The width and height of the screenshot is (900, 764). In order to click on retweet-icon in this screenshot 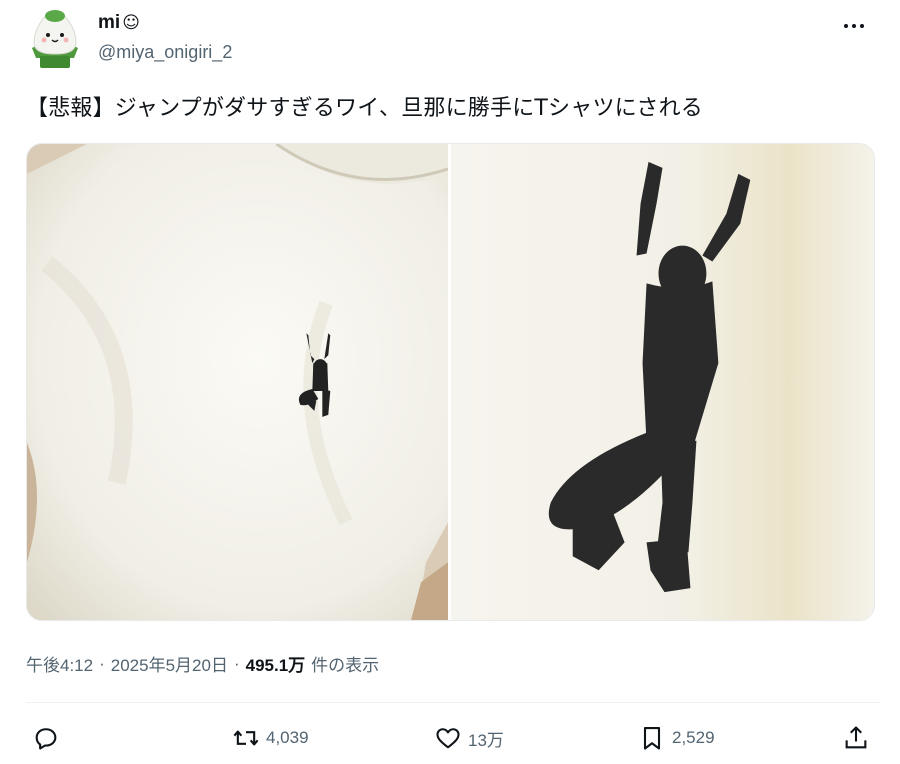, I will do `click(246, 738)`.